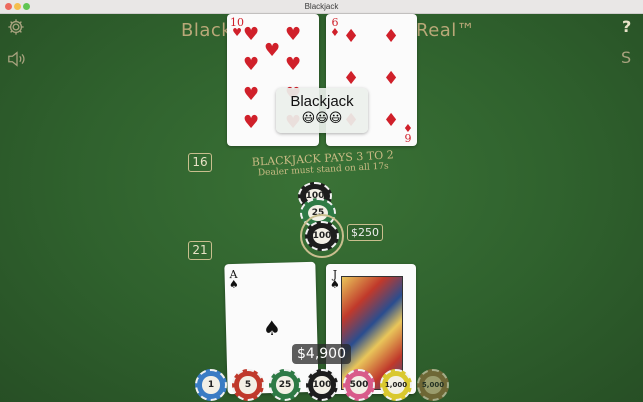  I want to click on question-mark-icon: ?, so click(626, 27).